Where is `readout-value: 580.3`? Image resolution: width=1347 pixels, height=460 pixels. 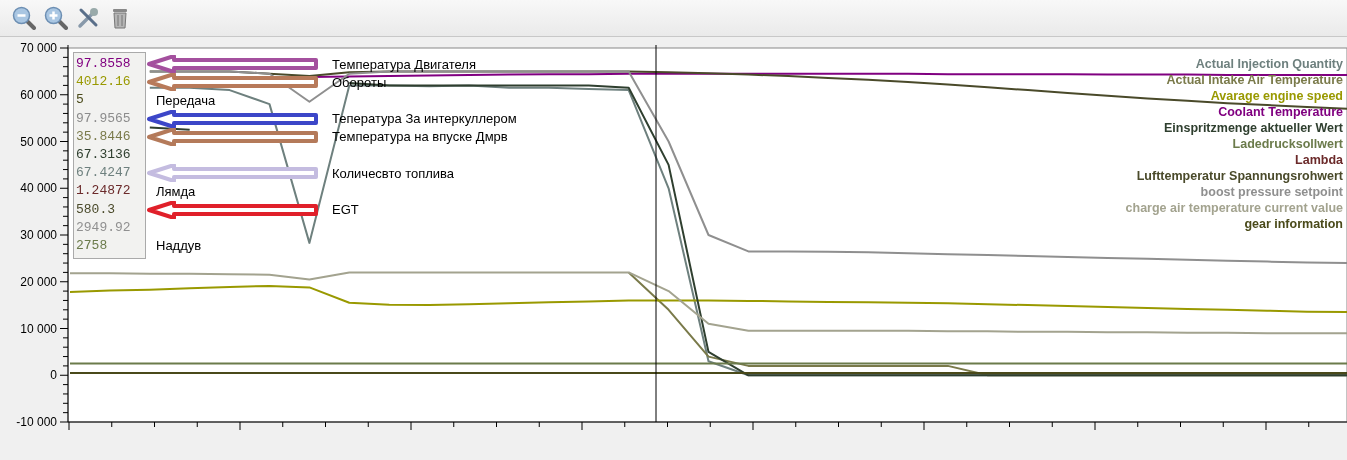 readout-value: 580.3 is located at coordinates (96, 209).